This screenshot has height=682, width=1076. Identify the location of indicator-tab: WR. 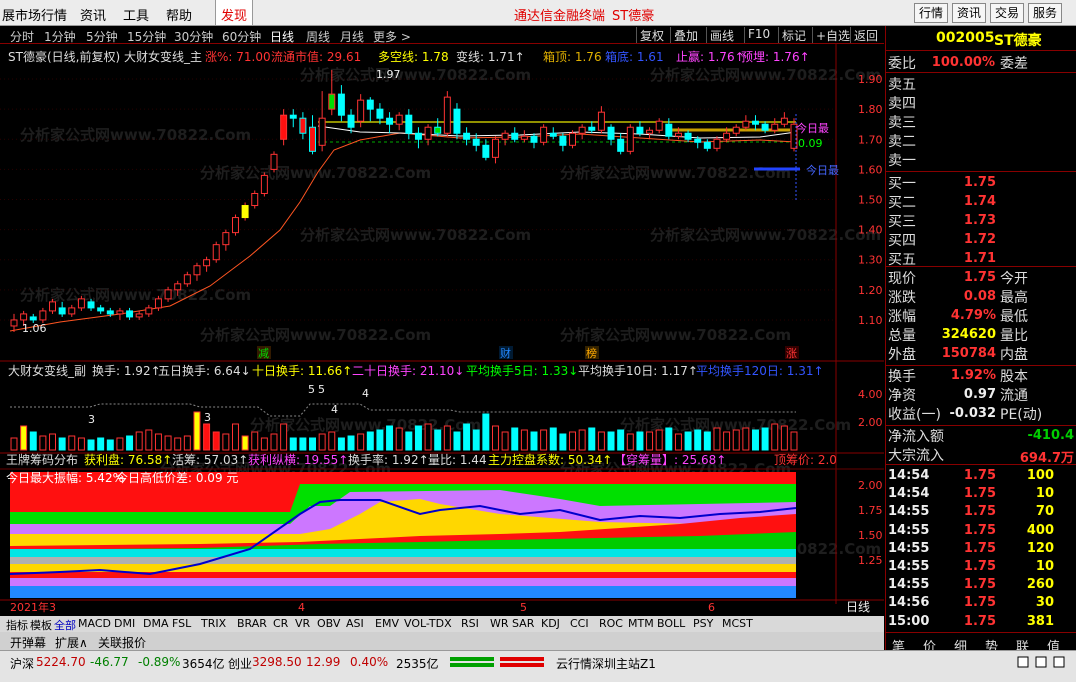
(499, 623).